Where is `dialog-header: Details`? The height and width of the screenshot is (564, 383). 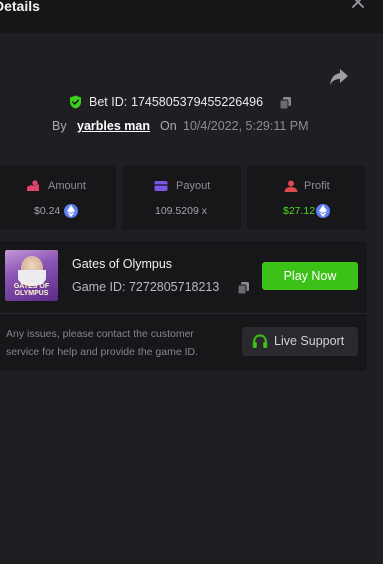
dialog-header: Details is located at coordinates (191, 16).